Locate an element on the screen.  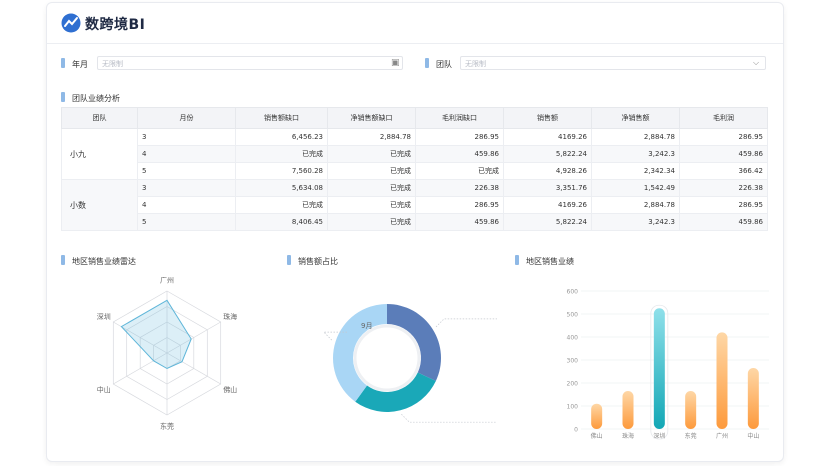
table-cell: 1,542.49 is located at coordinates (635, 188).